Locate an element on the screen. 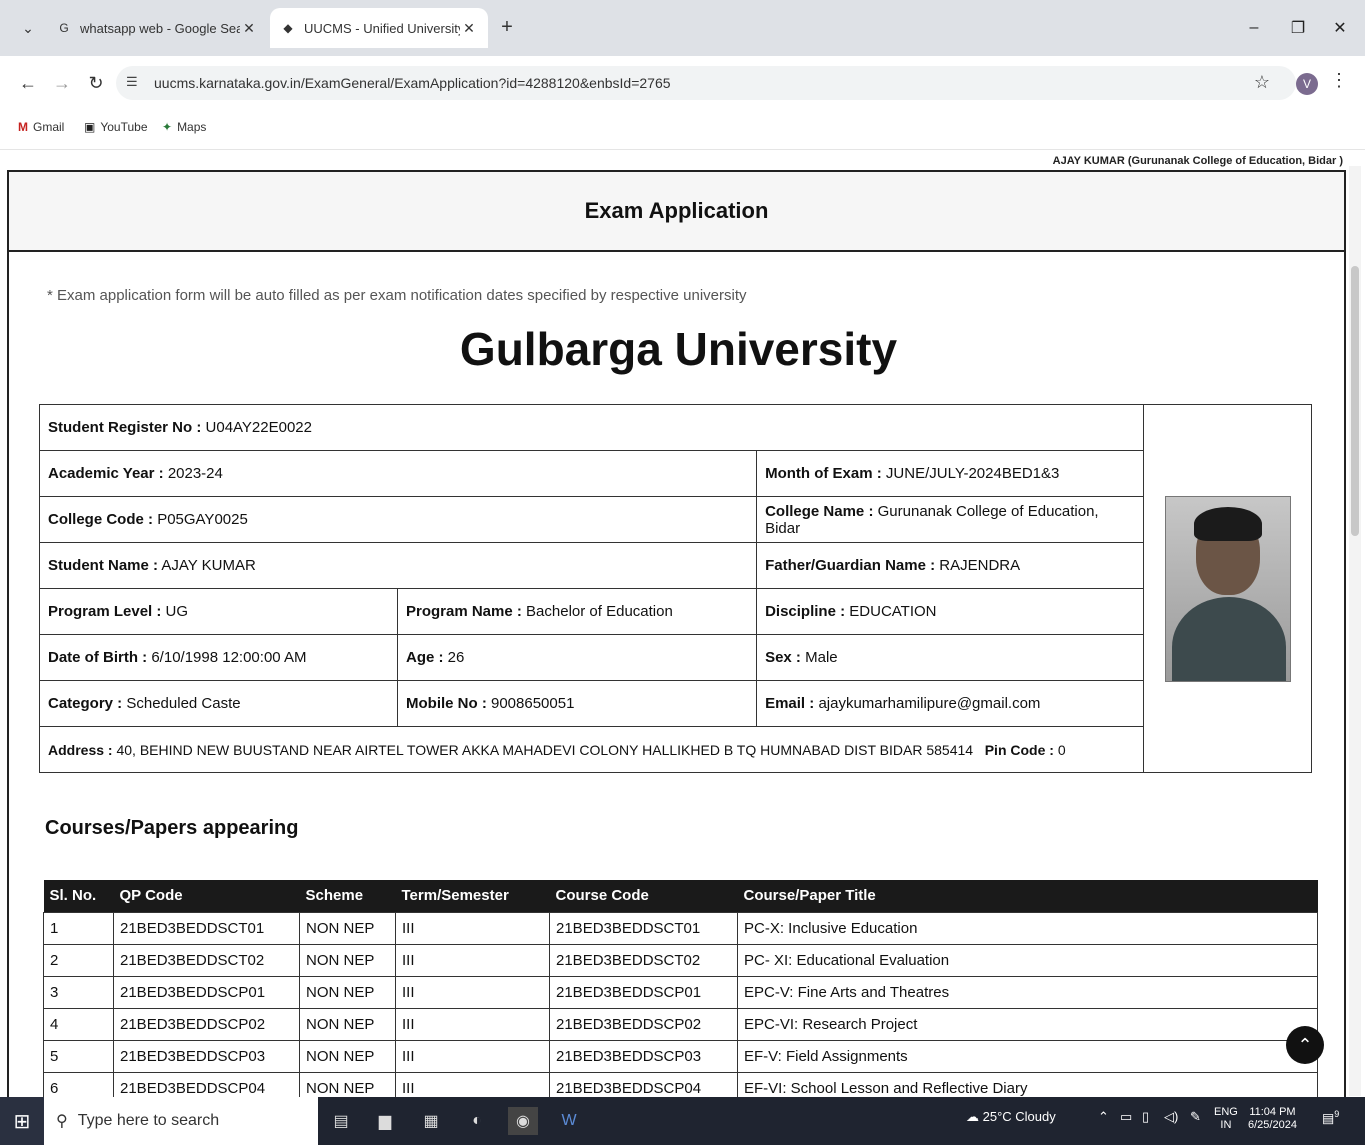 Image resolution: width=1365 pixels, height=1145 pixels. browser-tab-uucms: ◆ UUCMS - Unified University Co ✕ is located at coordinates (379, 28).